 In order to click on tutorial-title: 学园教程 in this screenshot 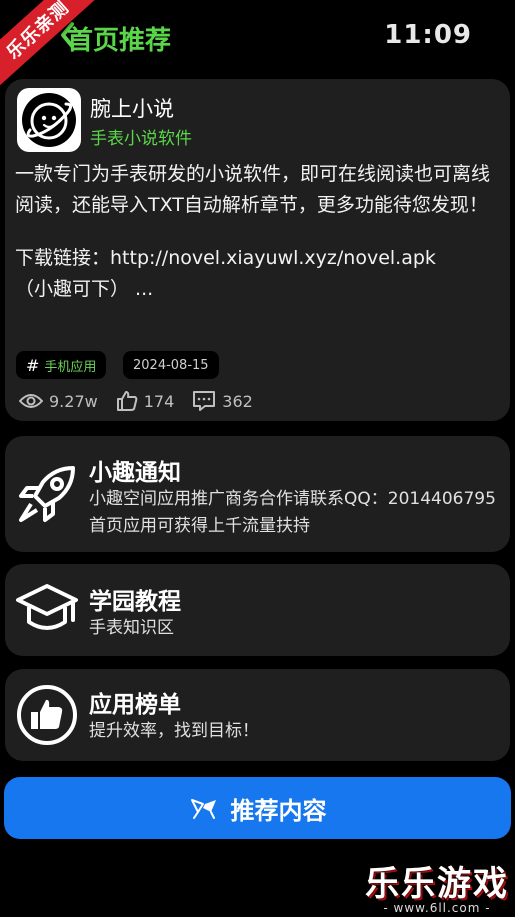, I will do `click(135, 602)`.